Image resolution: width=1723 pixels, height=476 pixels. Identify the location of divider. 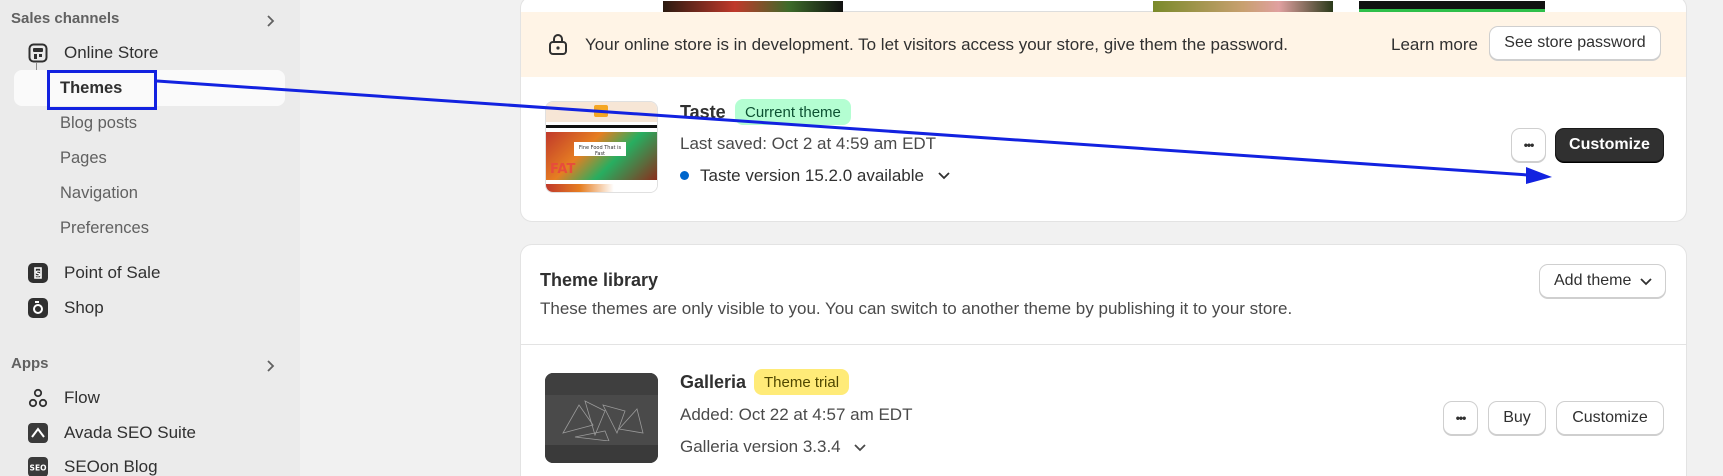
(1103, 344).